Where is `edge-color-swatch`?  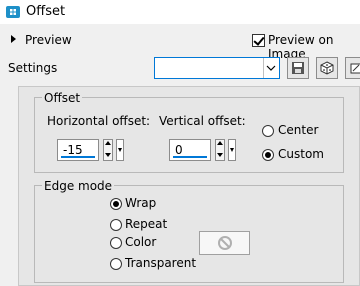
edge-color-swatch is located at coordinates (224, 243).